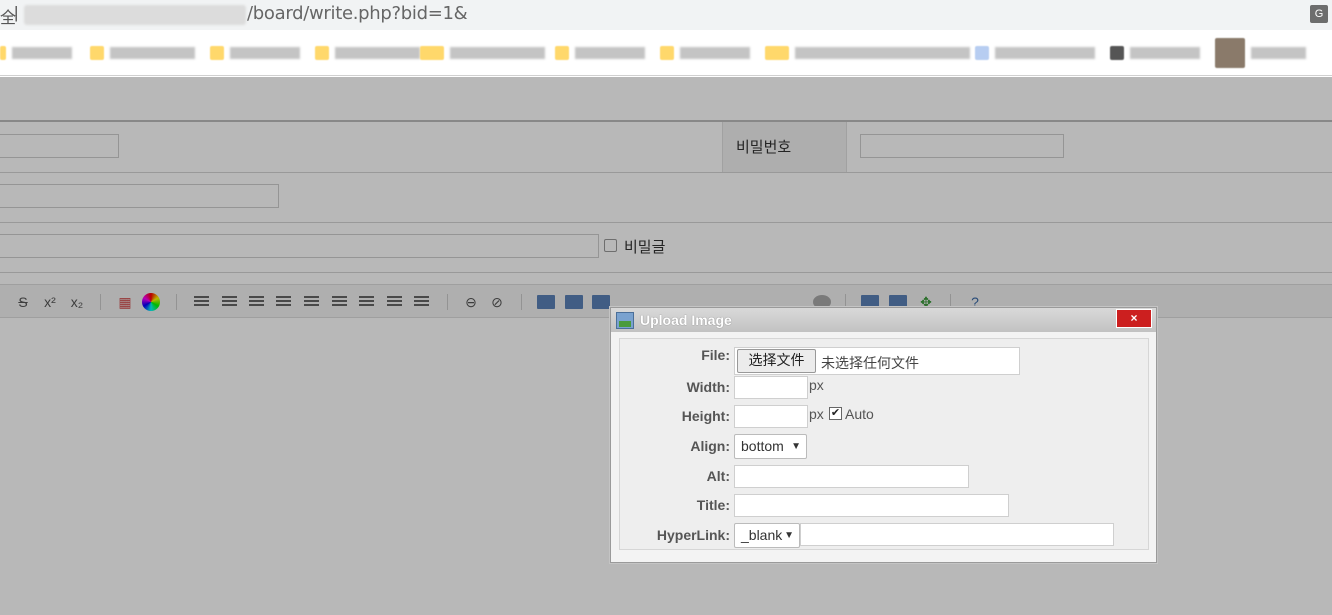 The height and width of the screenshot is (615, 1332). I want to click on hyperlink-target-select: _blank ▼, so click(767, 535).